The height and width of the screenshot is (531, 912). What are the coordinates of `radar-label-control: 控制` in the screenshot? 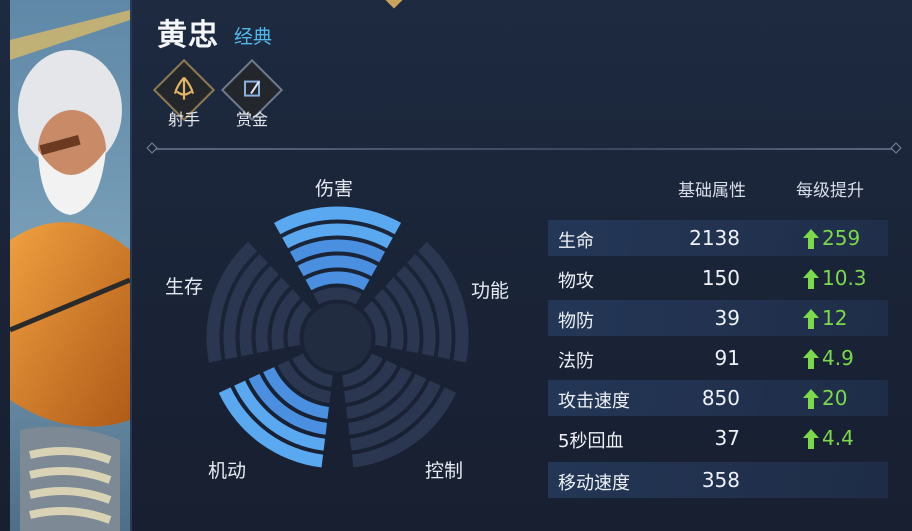 It's located at (444, 471).